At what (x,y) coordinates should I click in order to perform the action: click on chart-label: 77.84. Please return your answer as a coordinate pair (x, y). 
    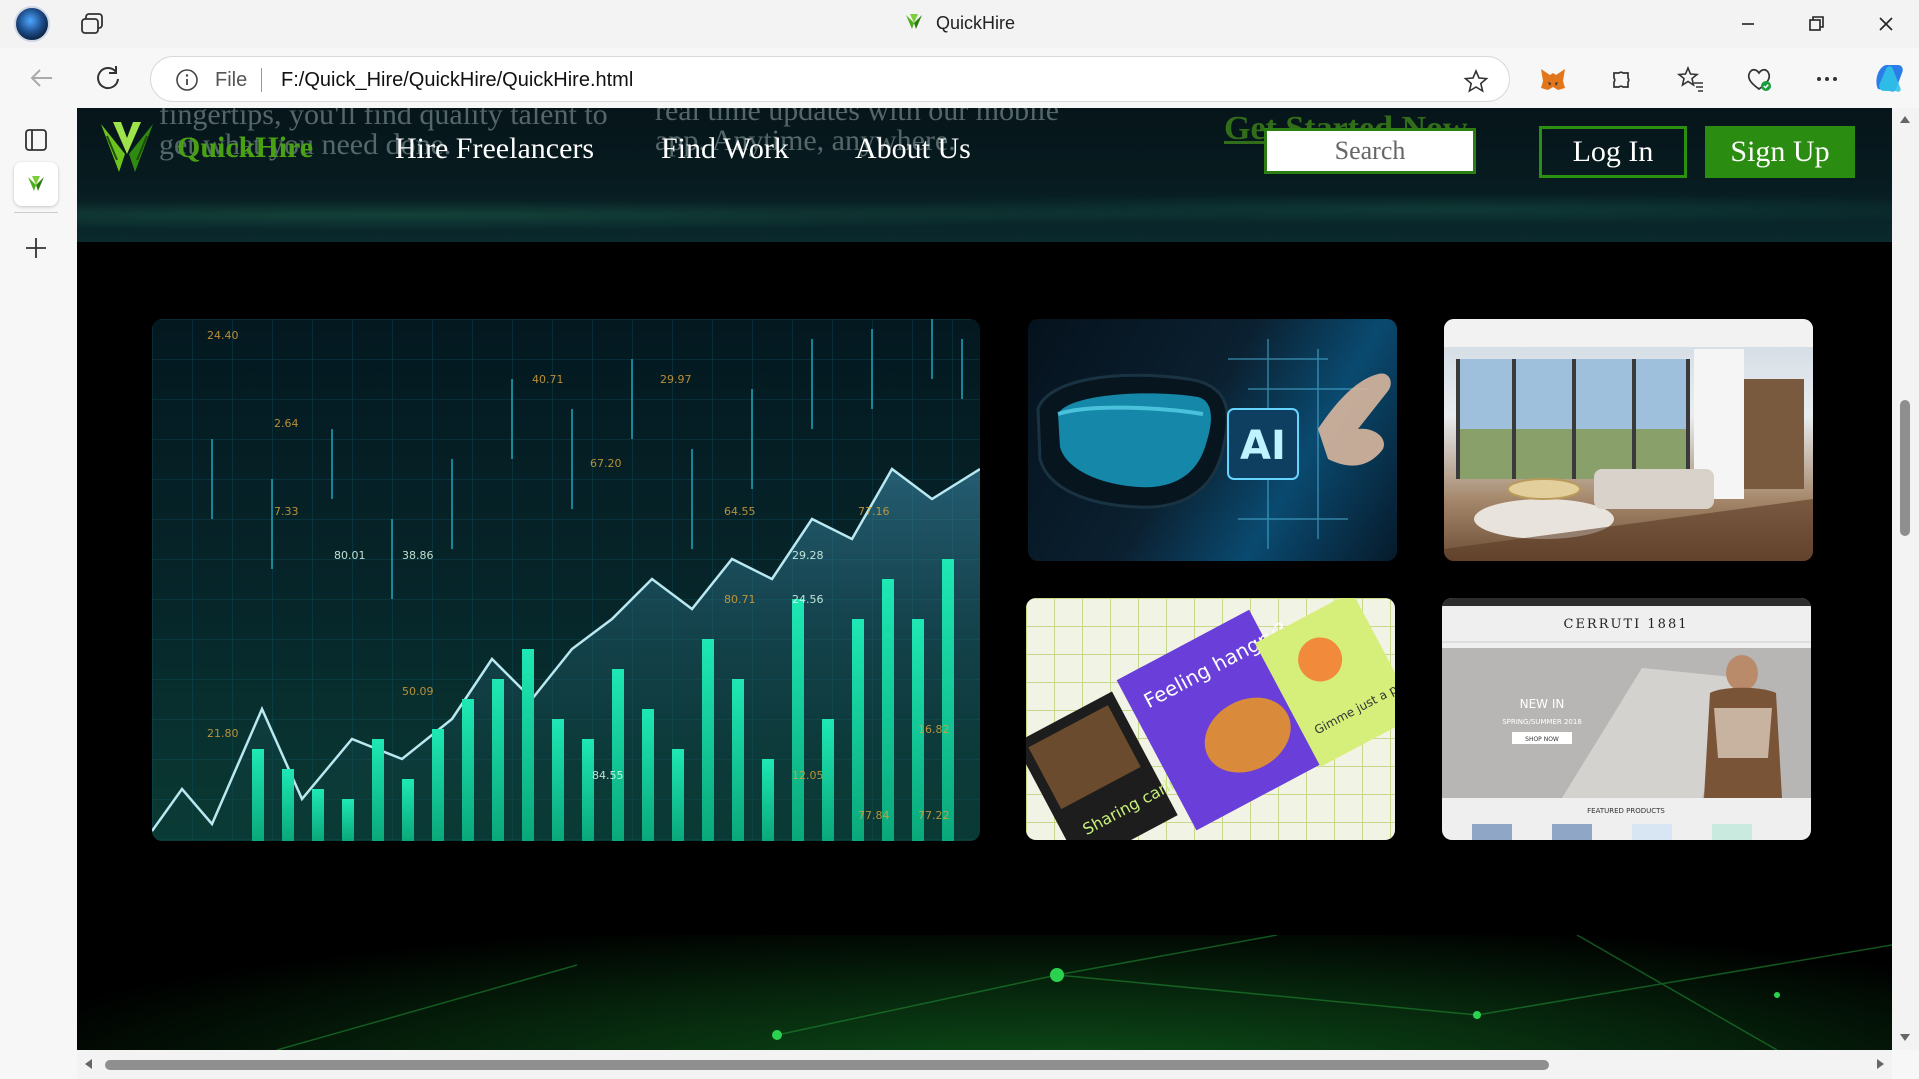
    Looking at the image, I should click on (874, 815).